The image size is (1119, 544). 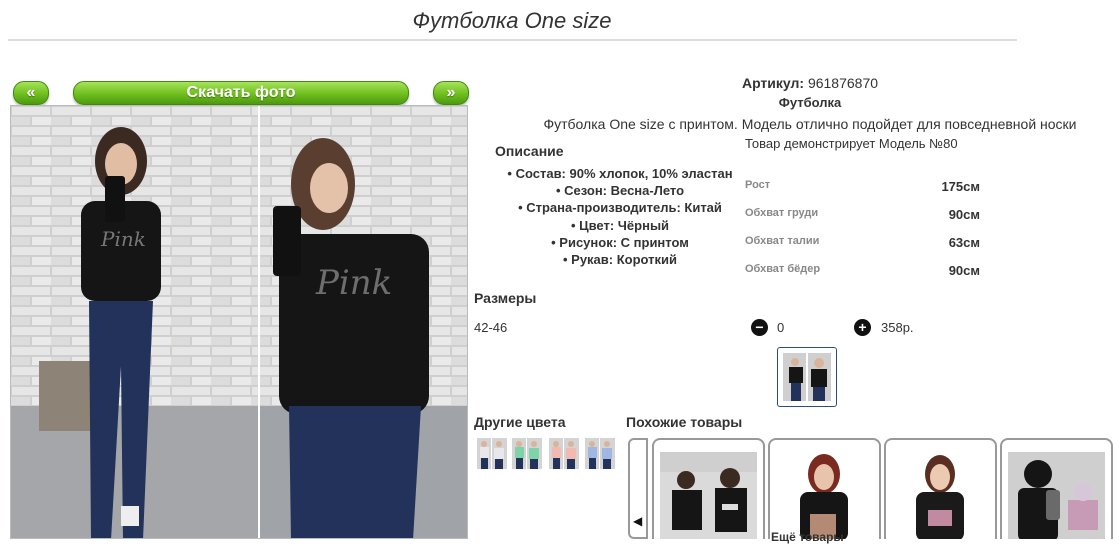 I want to click on measurement-value: 175см, so click(x=960, y=186).